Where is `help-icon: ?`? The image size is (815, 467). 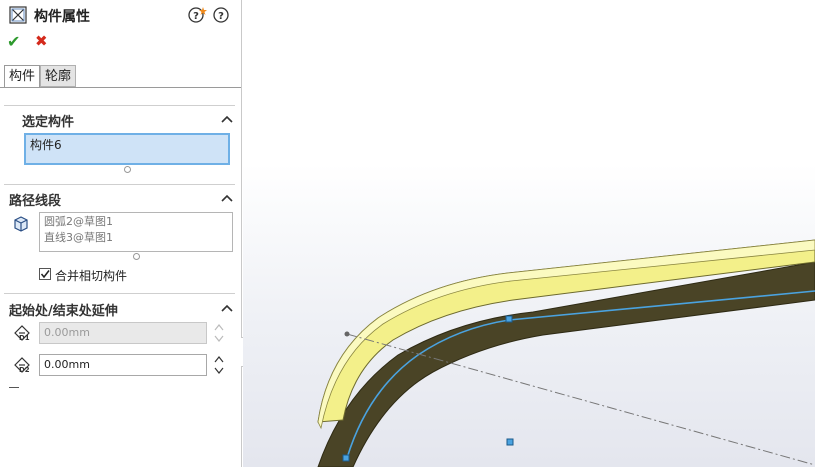
help-icon: ? is located at coordinates (221, 15).